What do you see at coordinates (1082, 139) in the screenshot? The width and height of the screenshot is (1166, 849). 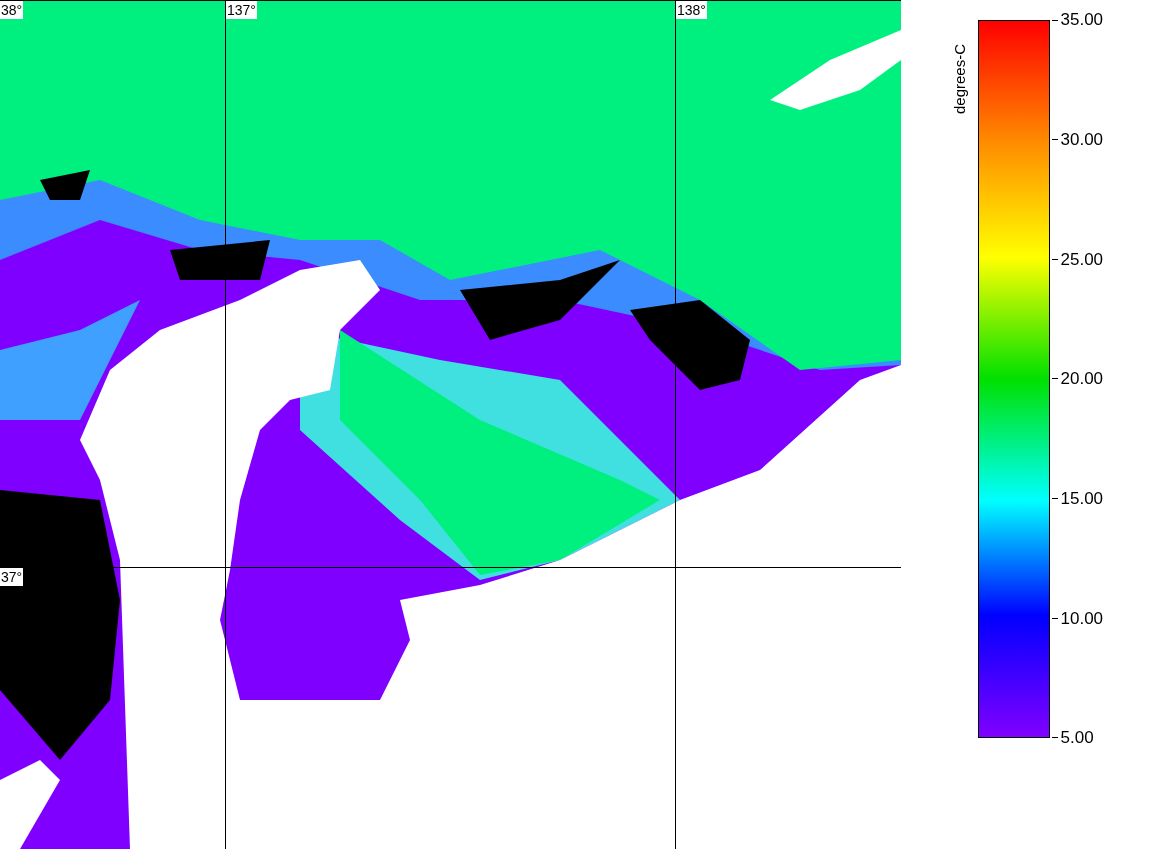 I see `colorbar-tick-label: 30.00` at bounding box center [1082, 139].